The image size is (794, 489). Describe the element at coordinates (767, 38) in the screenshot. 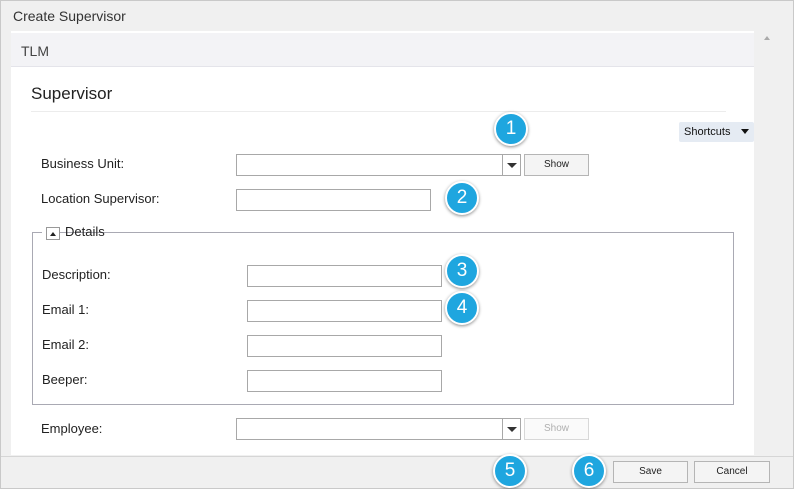

I see `scroll-up-arrow-icon` at that location.